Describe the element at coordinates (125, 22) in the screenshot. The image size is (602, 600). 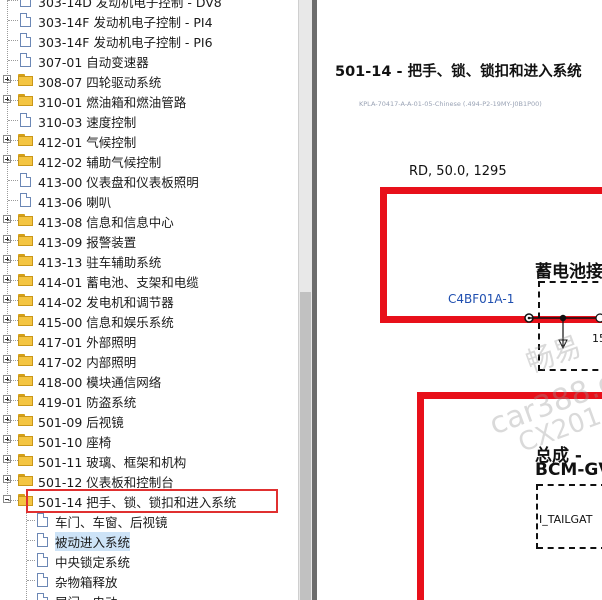
I see `tree-item-label: 303-14F 发动机电子控制 - PI4` at that location.